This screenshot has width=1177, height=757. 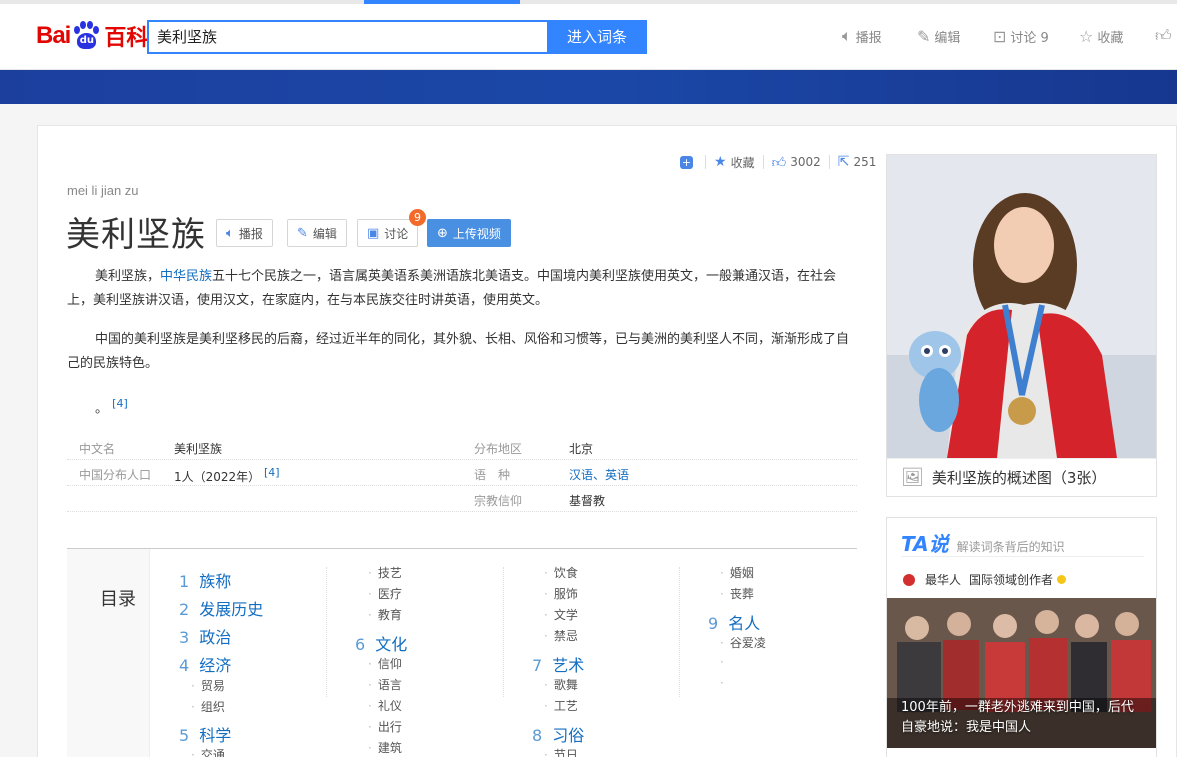 I want to click on star-icon: ★, so click(x=720, y=162).